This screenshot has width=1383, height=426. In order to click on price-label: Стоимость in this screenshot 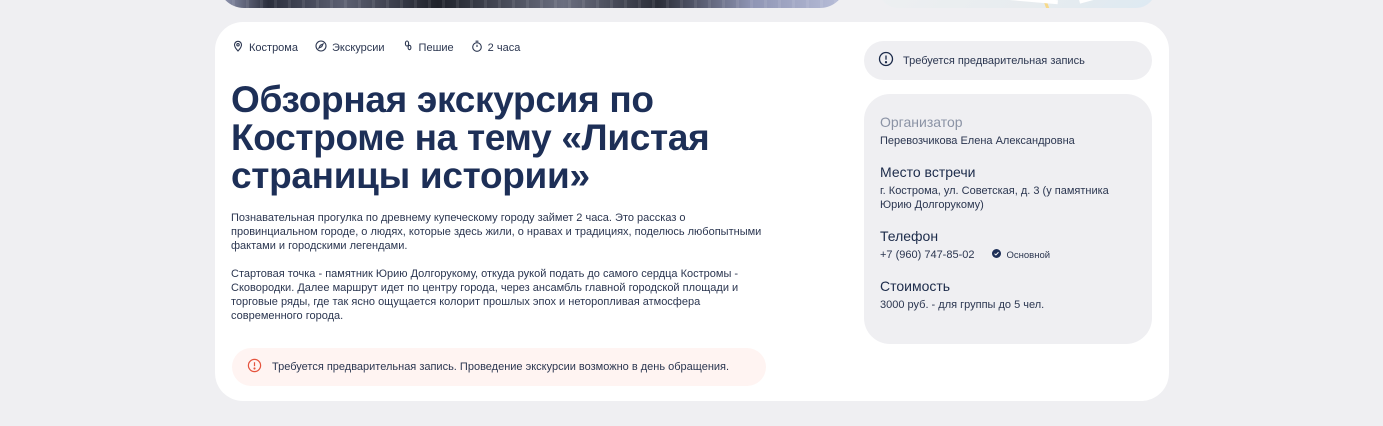, I will do `click(915, 286)`.